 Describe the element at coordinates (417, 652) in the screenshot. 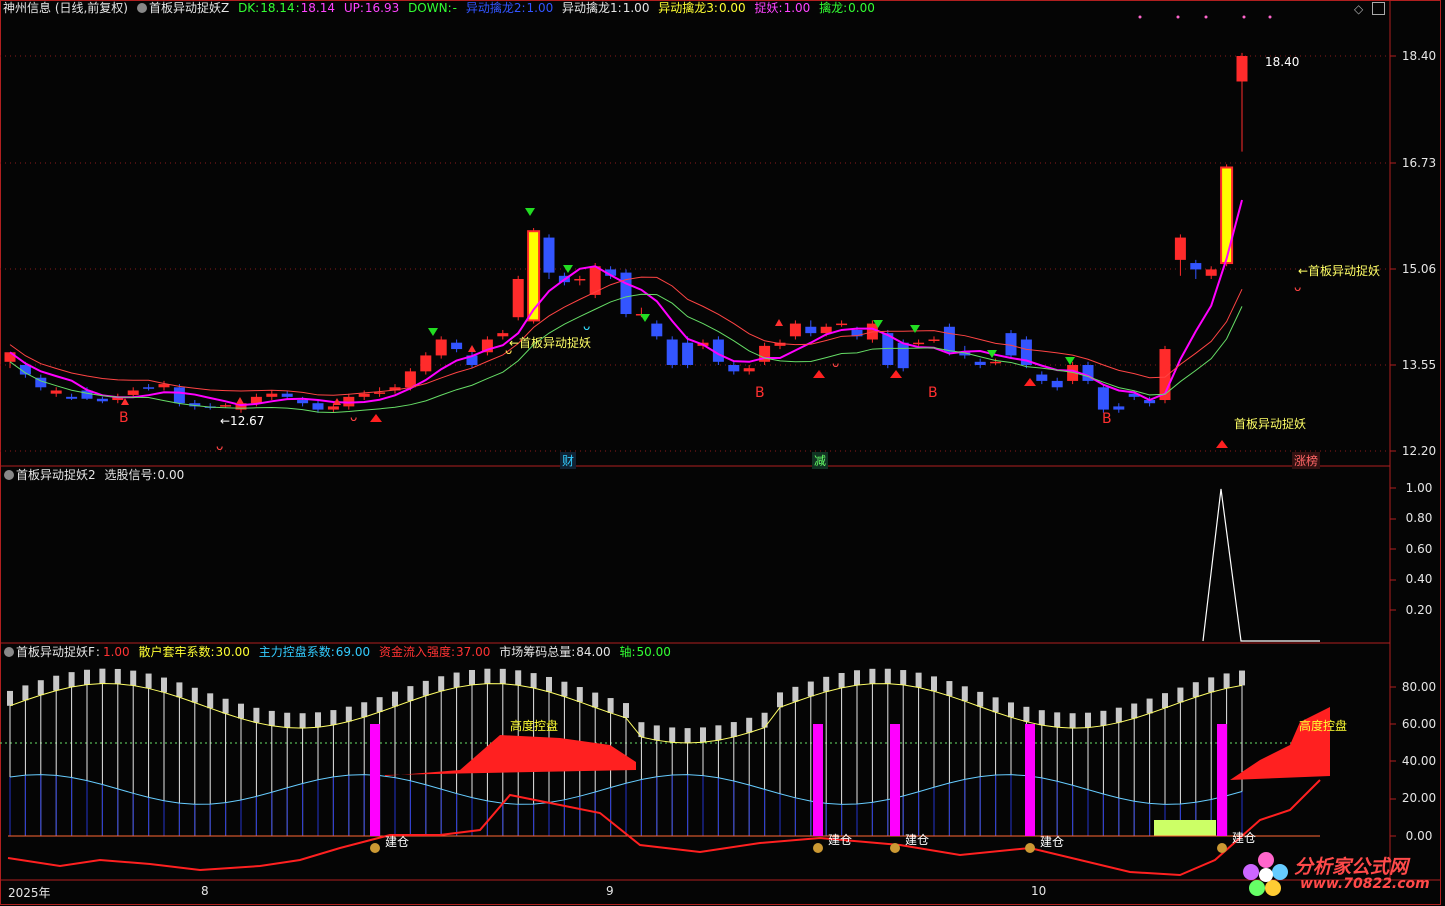

I see `s3-label: 资金流入强度:` at that location.